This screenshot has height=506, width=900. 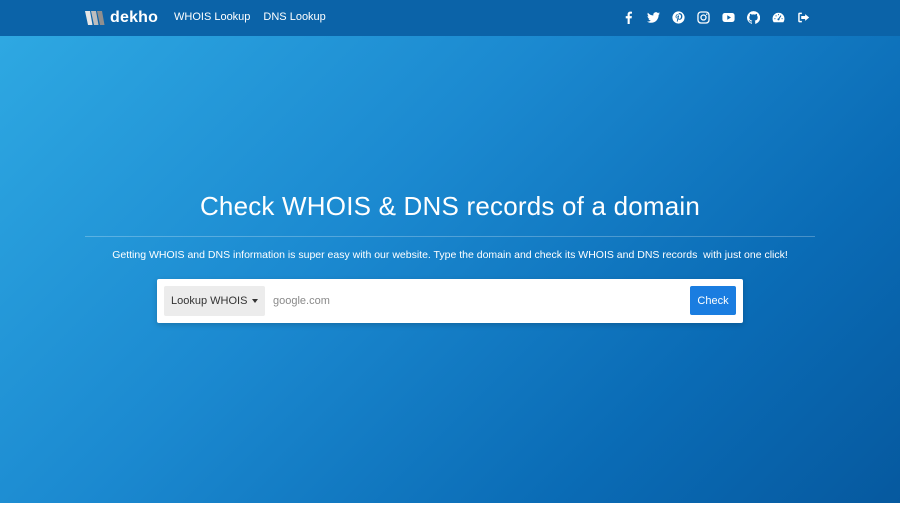 What do you see at coordinates (753, 17) in the screenshot?
I see `github-icon` at bounding box center [753, 17].